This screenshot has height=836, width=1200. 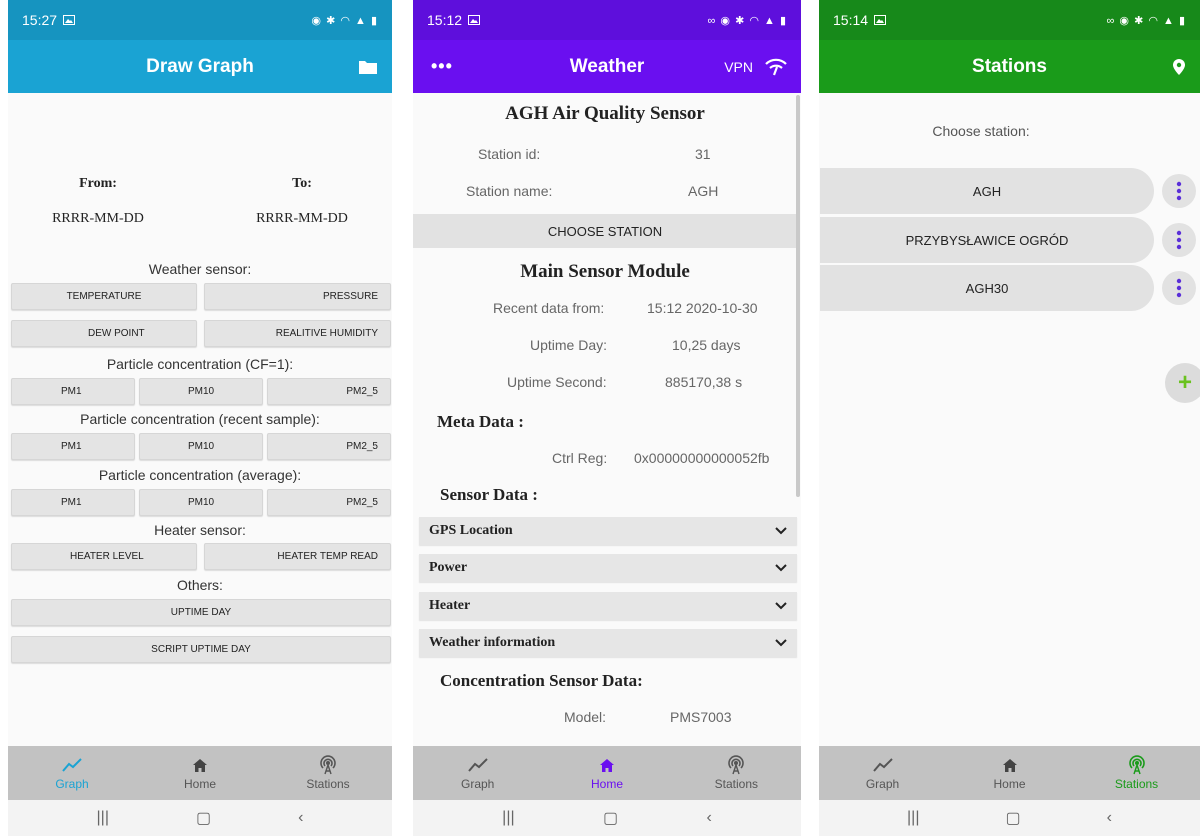 What do you see at coordinates (549, 308) in the screenshot?
I see `recent-data-label: Recent data from:` at bounding box center [549, 308].